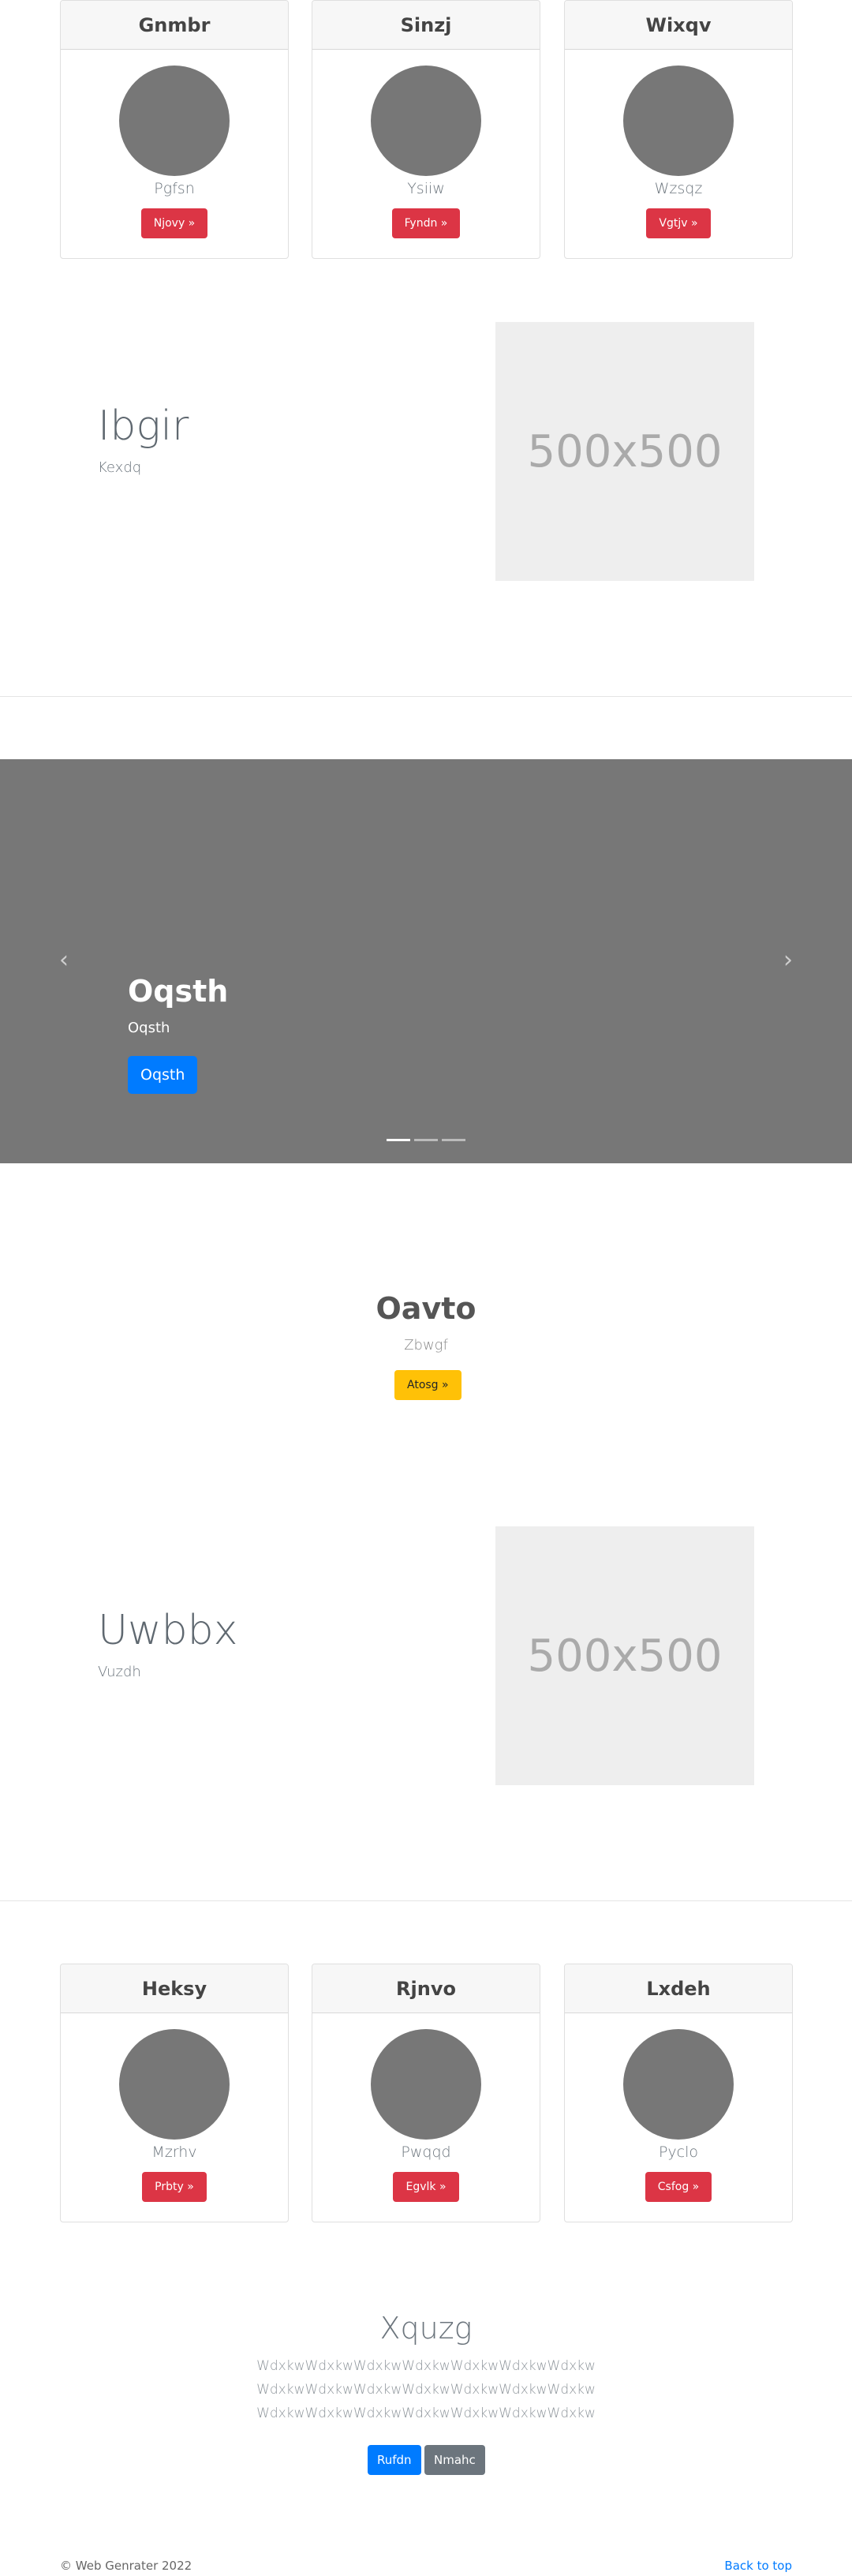 The width and height of the screenshot is (852, 2576). Describe the element at coordinates (168, 1630) in the screenshot. I see `feature-title: Uwbbx` at that location.